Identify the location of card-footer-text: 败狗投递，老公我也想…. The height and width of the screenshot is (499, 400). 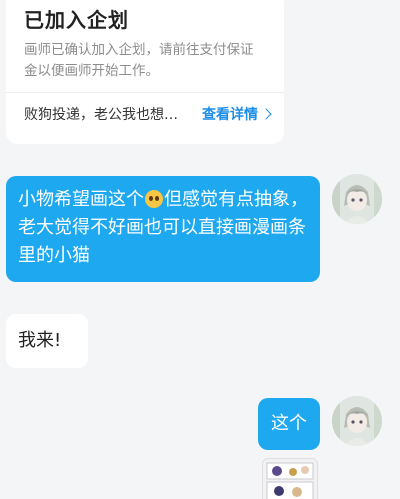
(101, 115).